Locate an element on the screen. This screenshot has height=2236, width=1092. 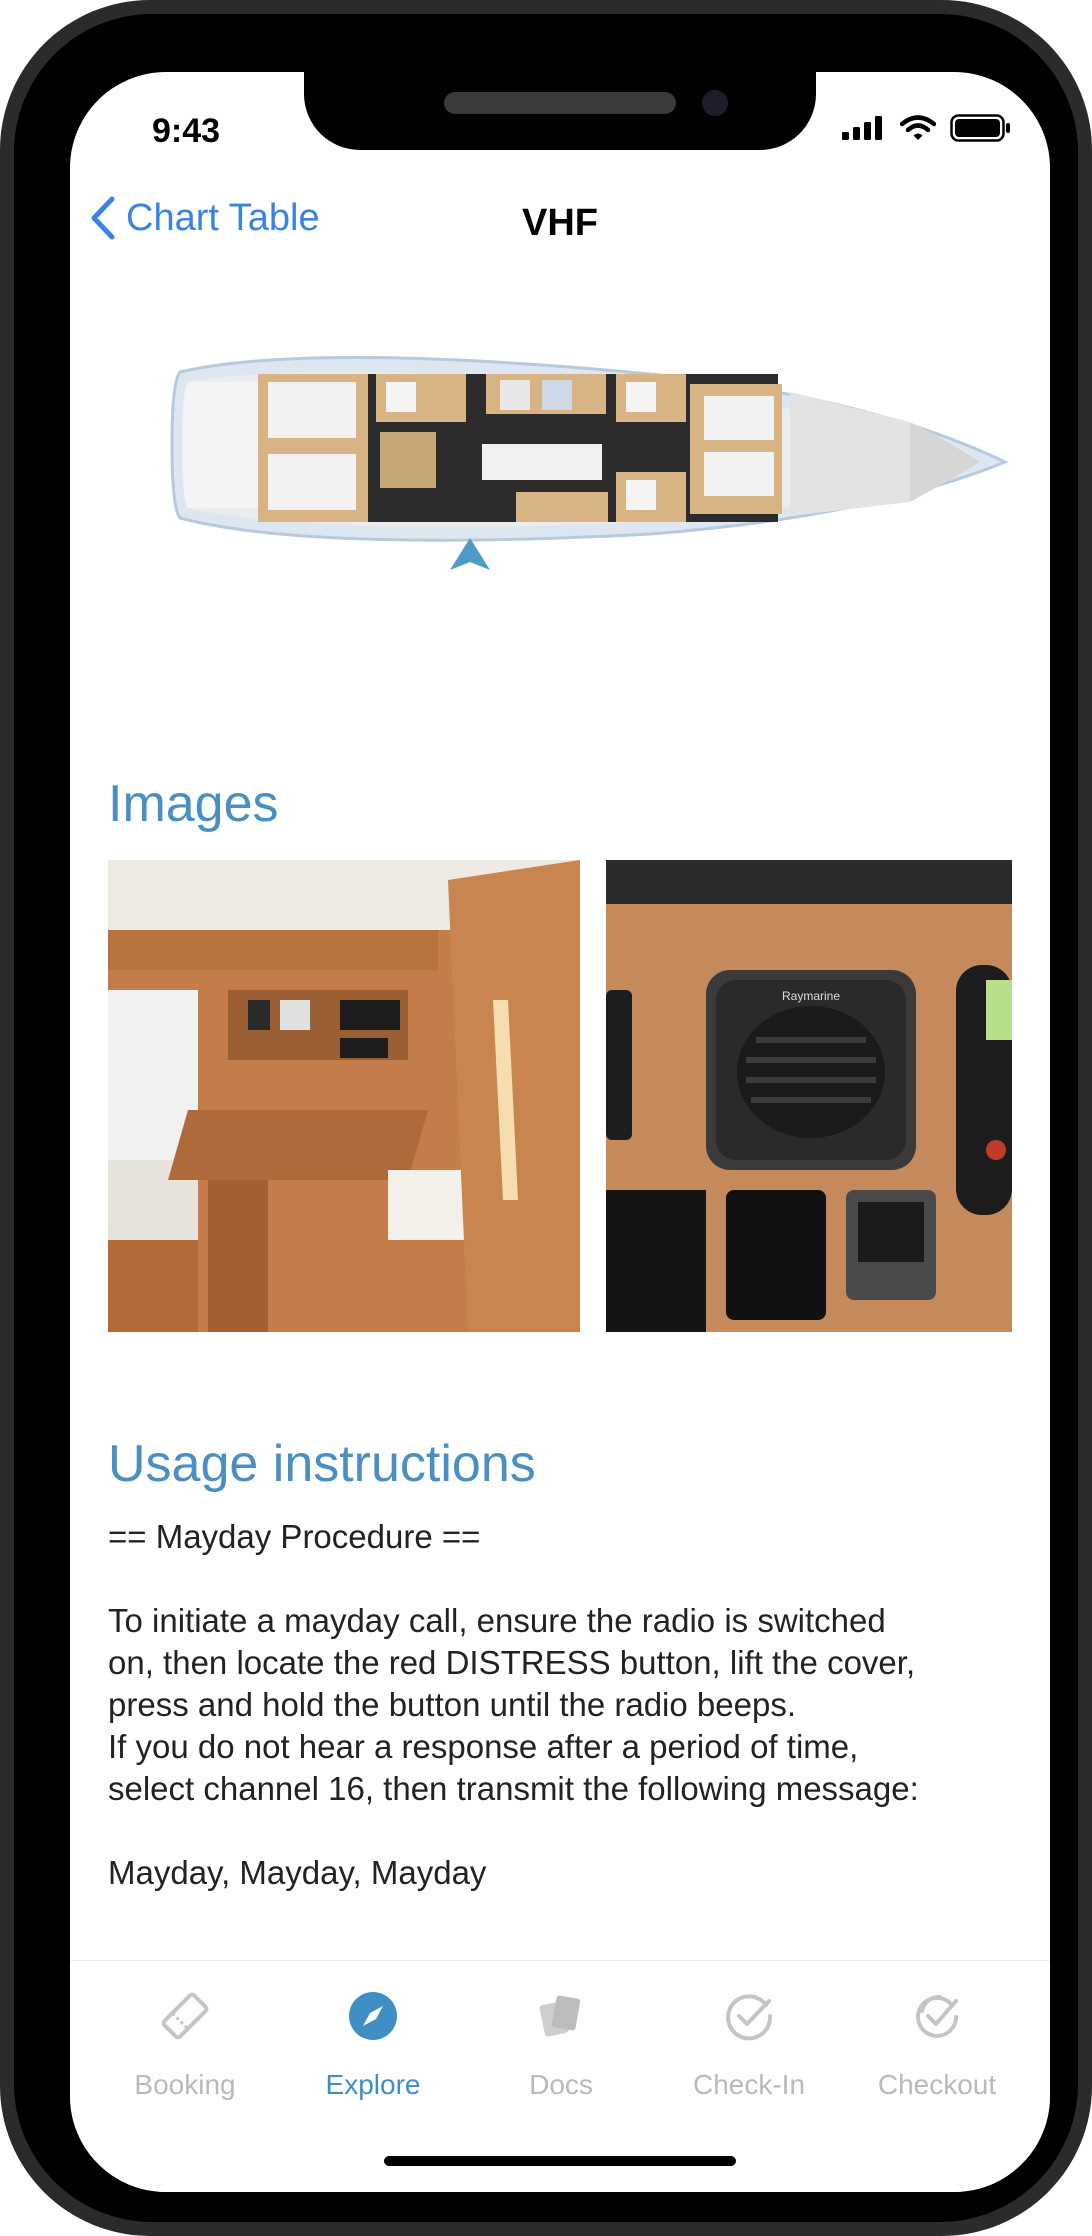
tab-docs: Docs is located at coordinates (561, 2036).